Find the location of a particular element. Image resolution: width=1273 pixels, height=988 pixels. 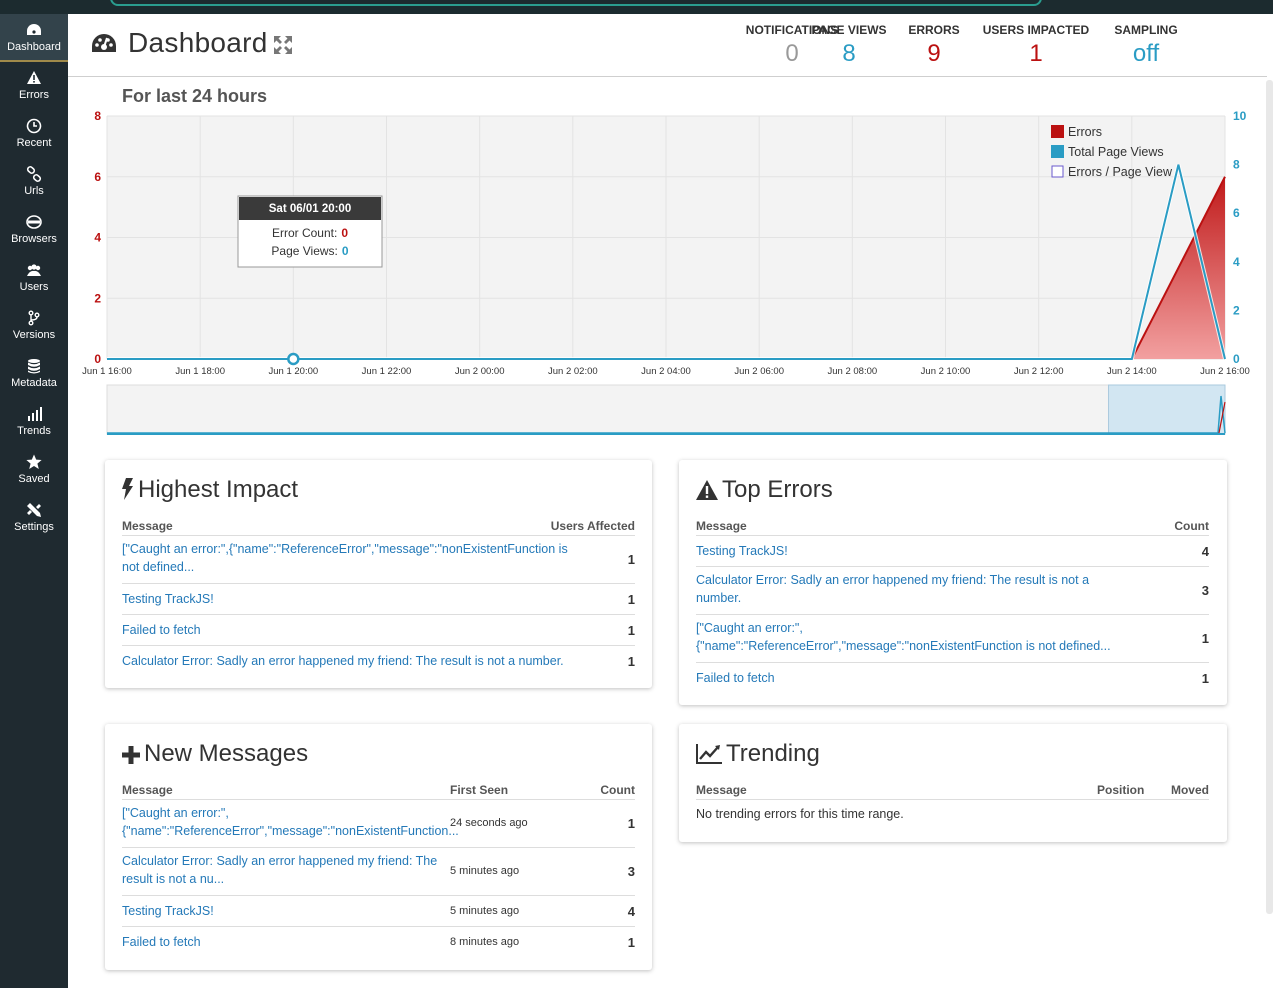

warning-icon is located at coordinates (34, 77).